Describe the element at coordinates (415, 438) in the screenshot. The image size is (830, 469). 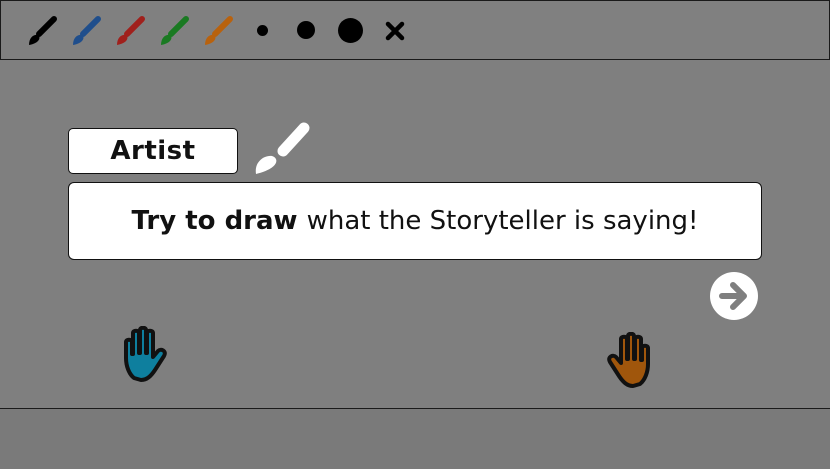
I see `footer-bar` at that location.